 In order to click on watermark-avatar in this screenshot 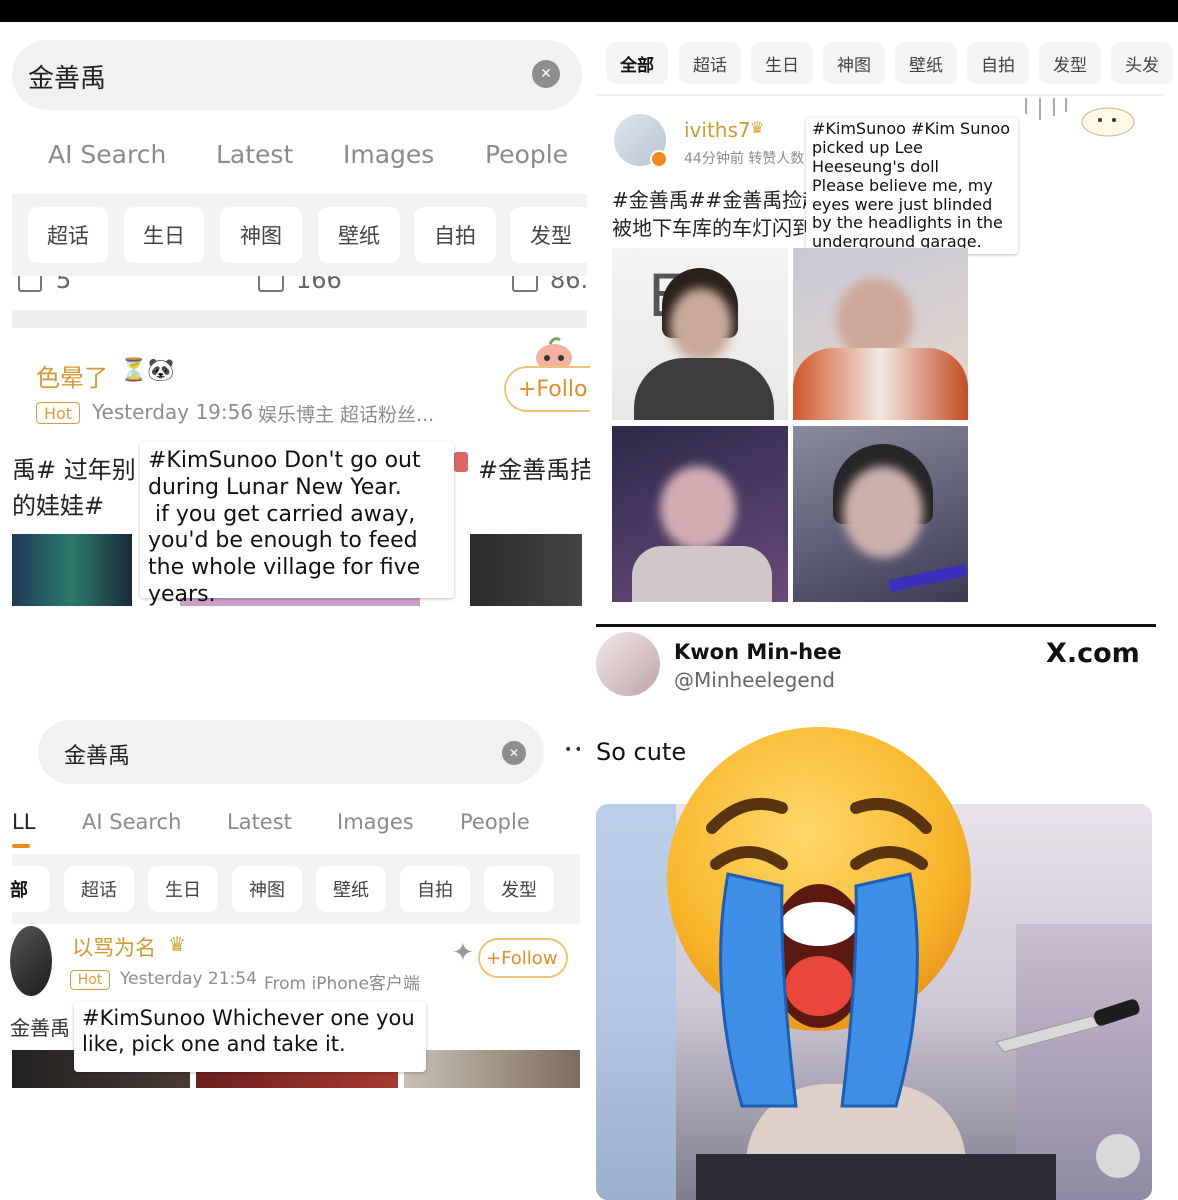, I will do `click(1118, 1156)`.